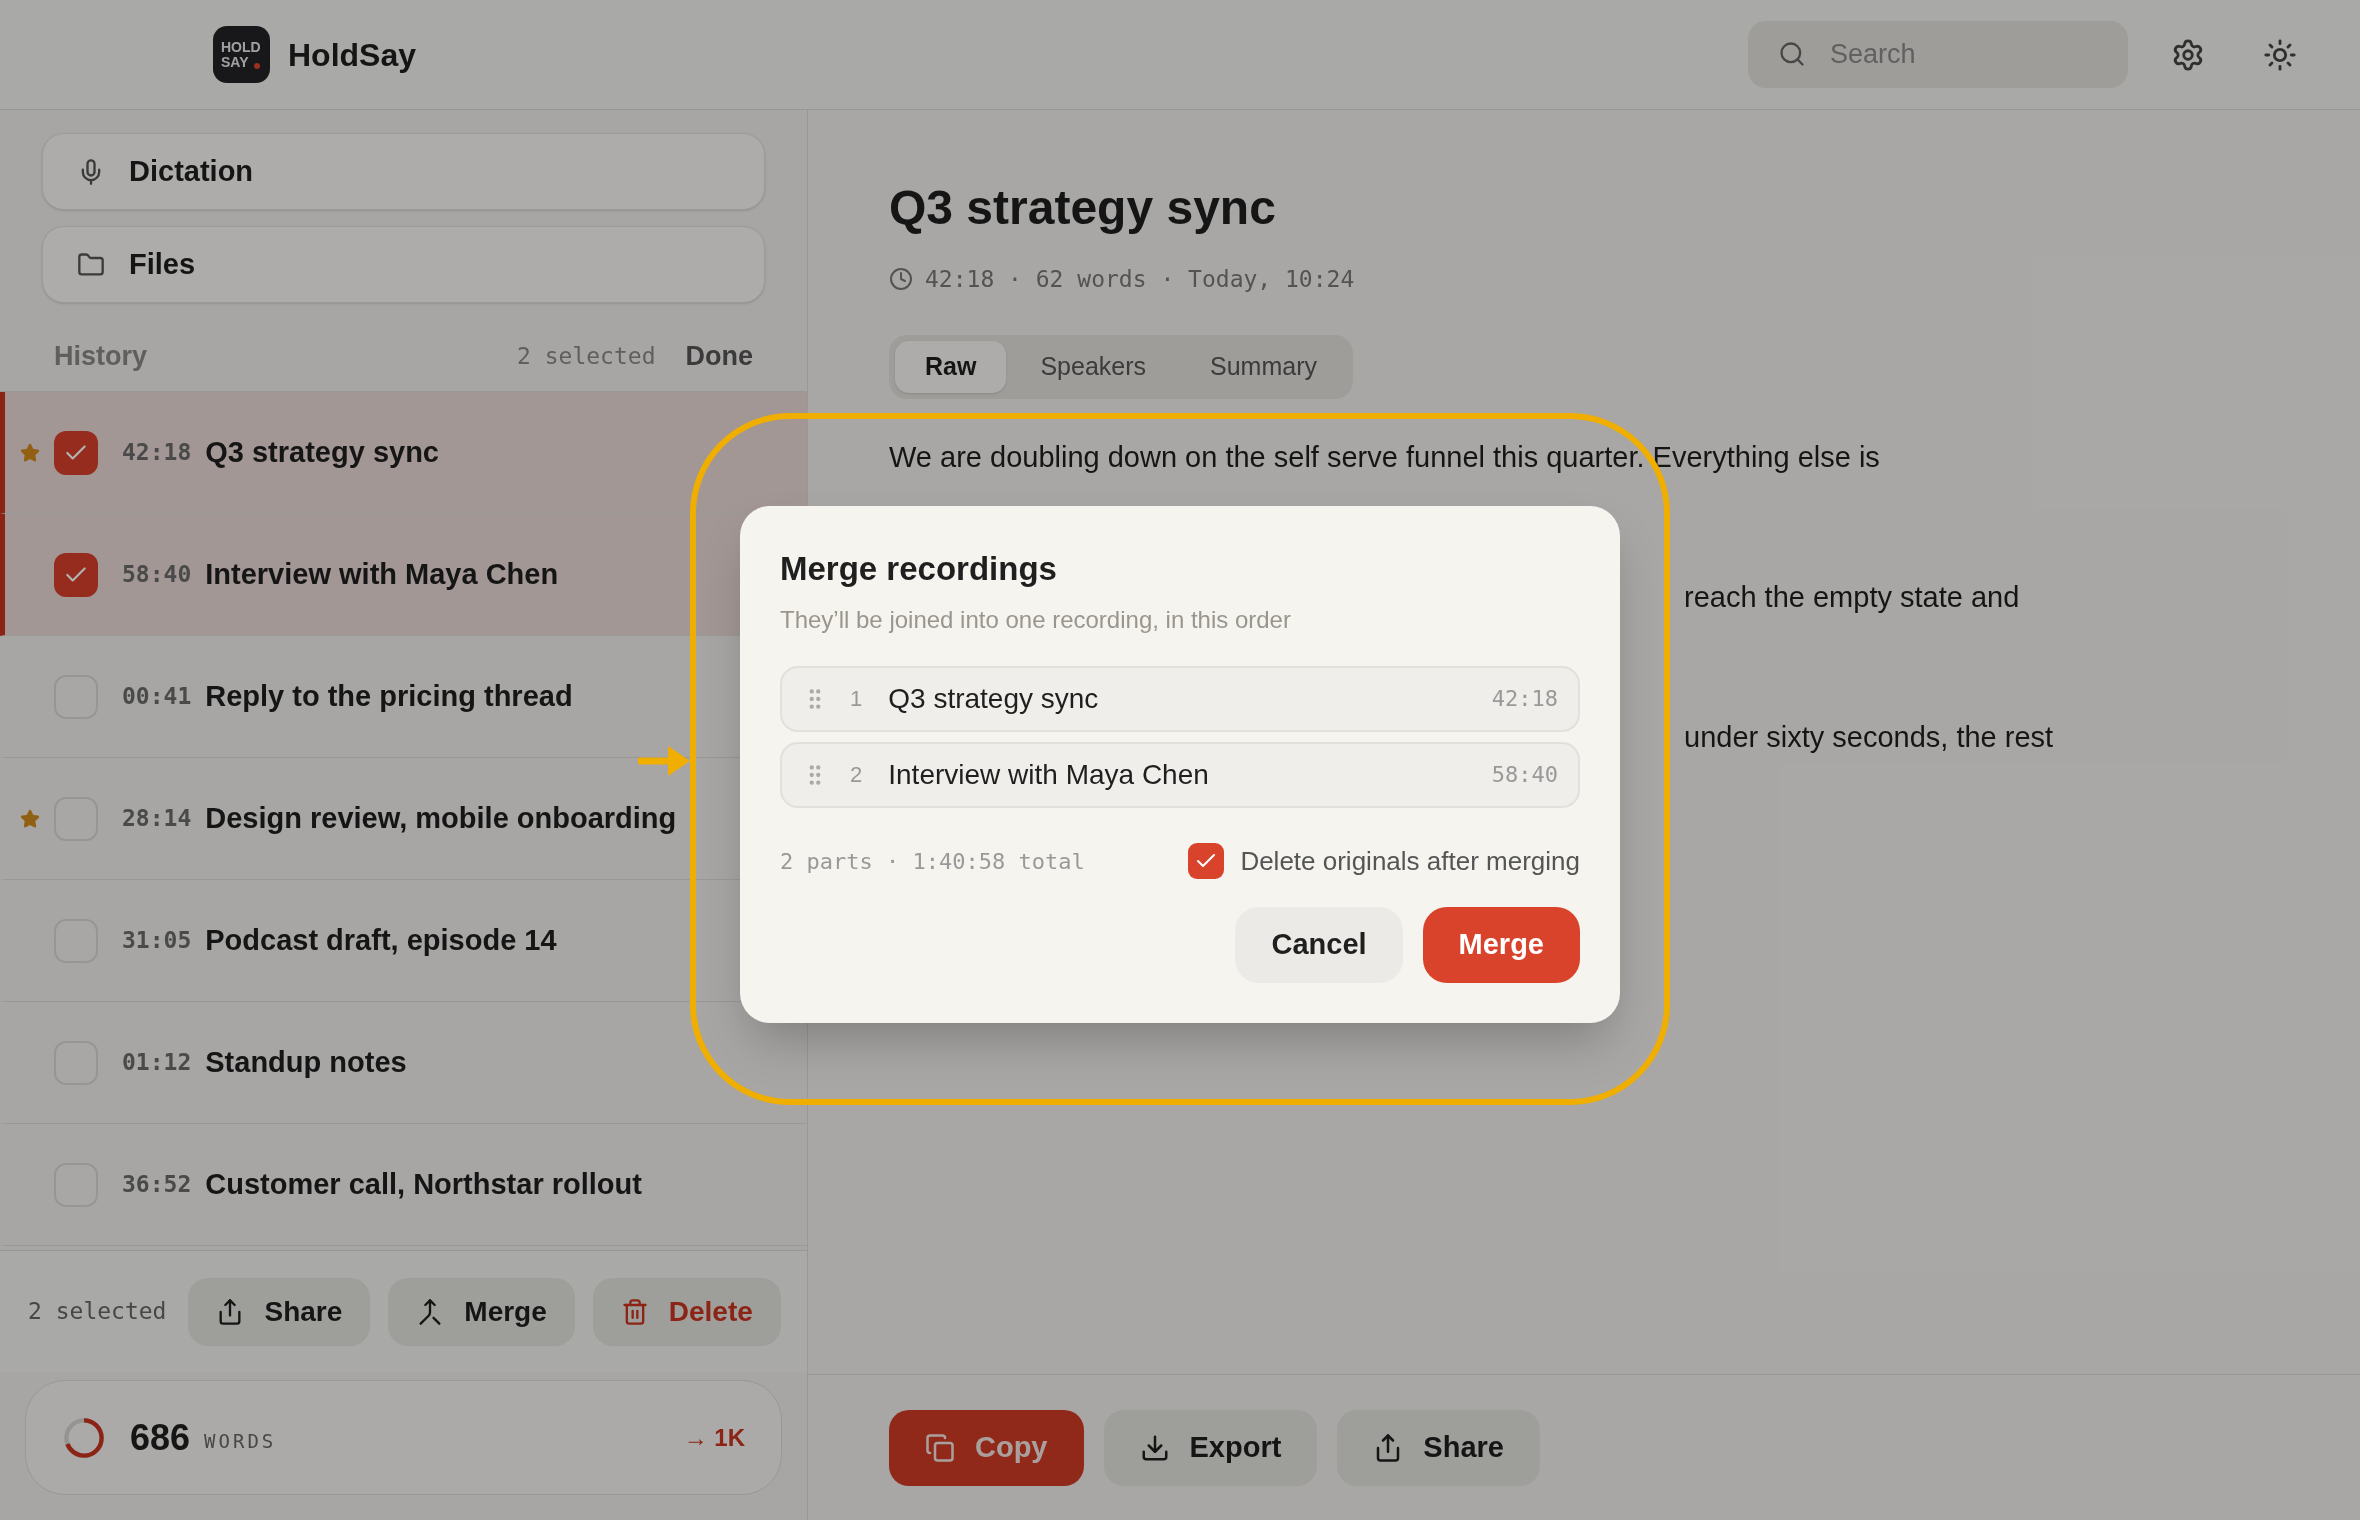 The height and width of the screenshot is (1520, 2360). Describe the element at coordinates (2280, 54) in the screenshot. I see `sun-icon` at that location.